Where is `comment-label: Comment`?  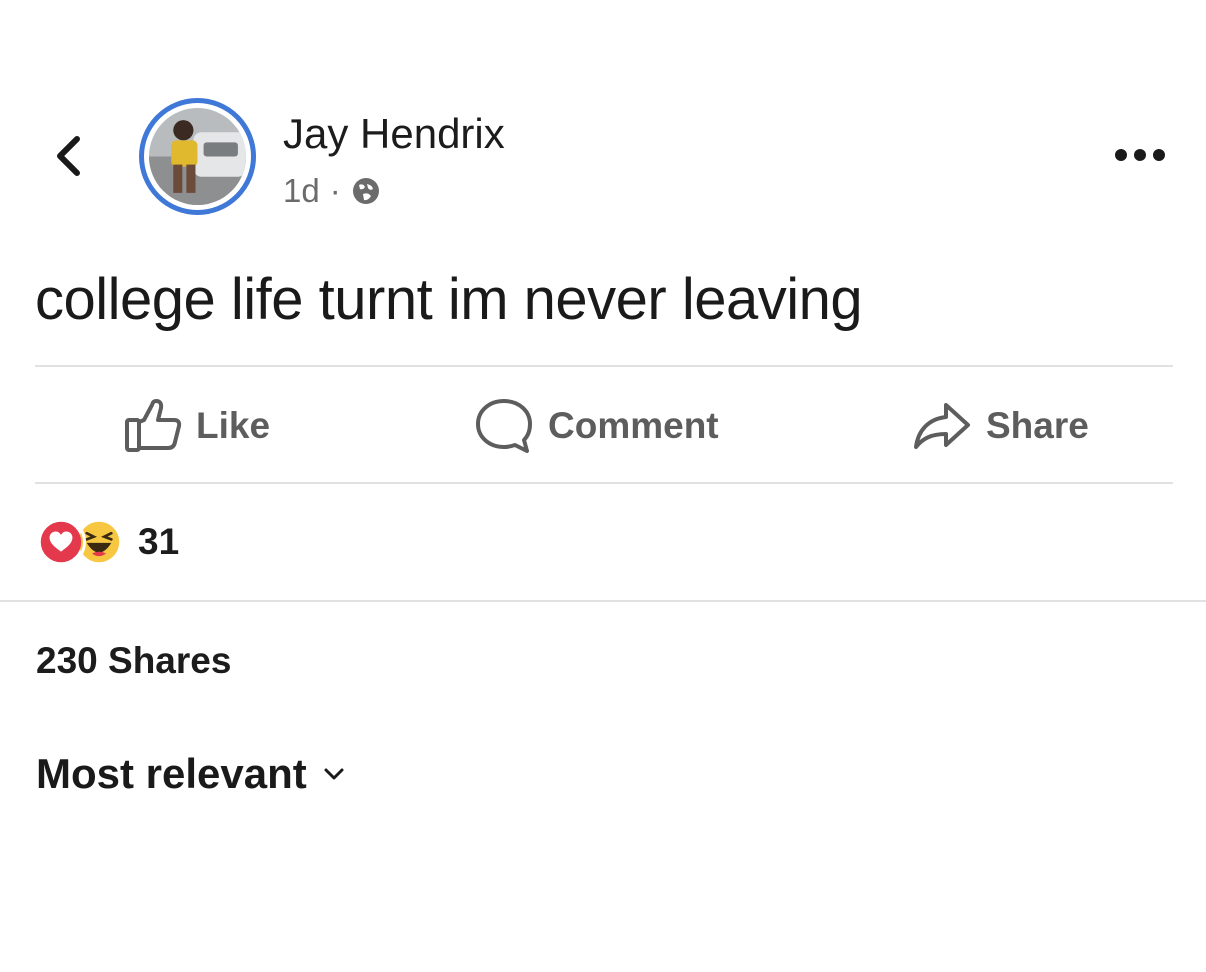
comment-label: Comment is located at coordinates (633, 425).